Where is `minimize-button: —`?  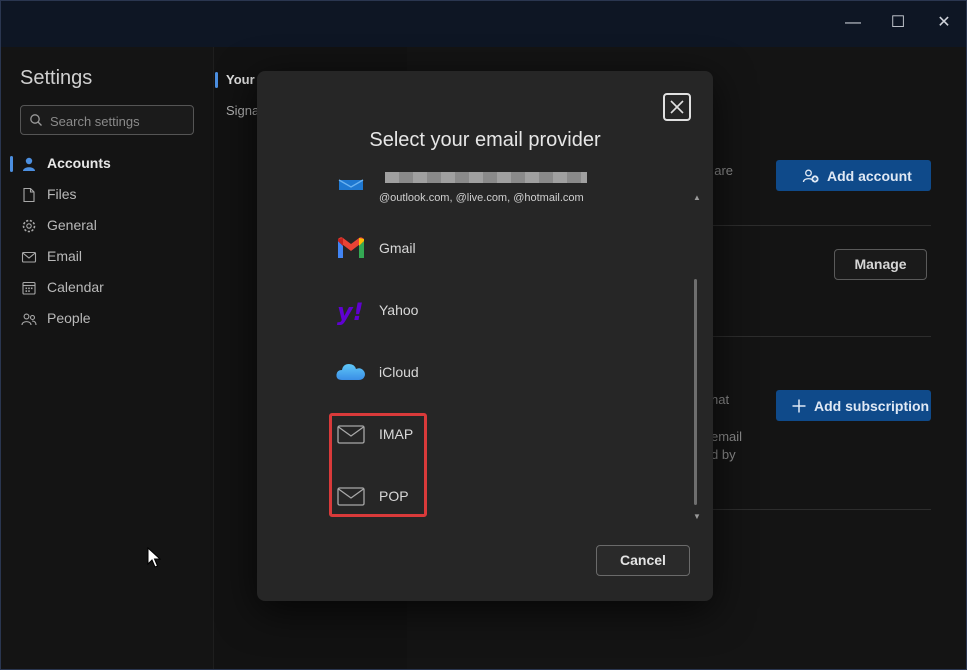
minimize-button: — is located at coordinates (853, 23).